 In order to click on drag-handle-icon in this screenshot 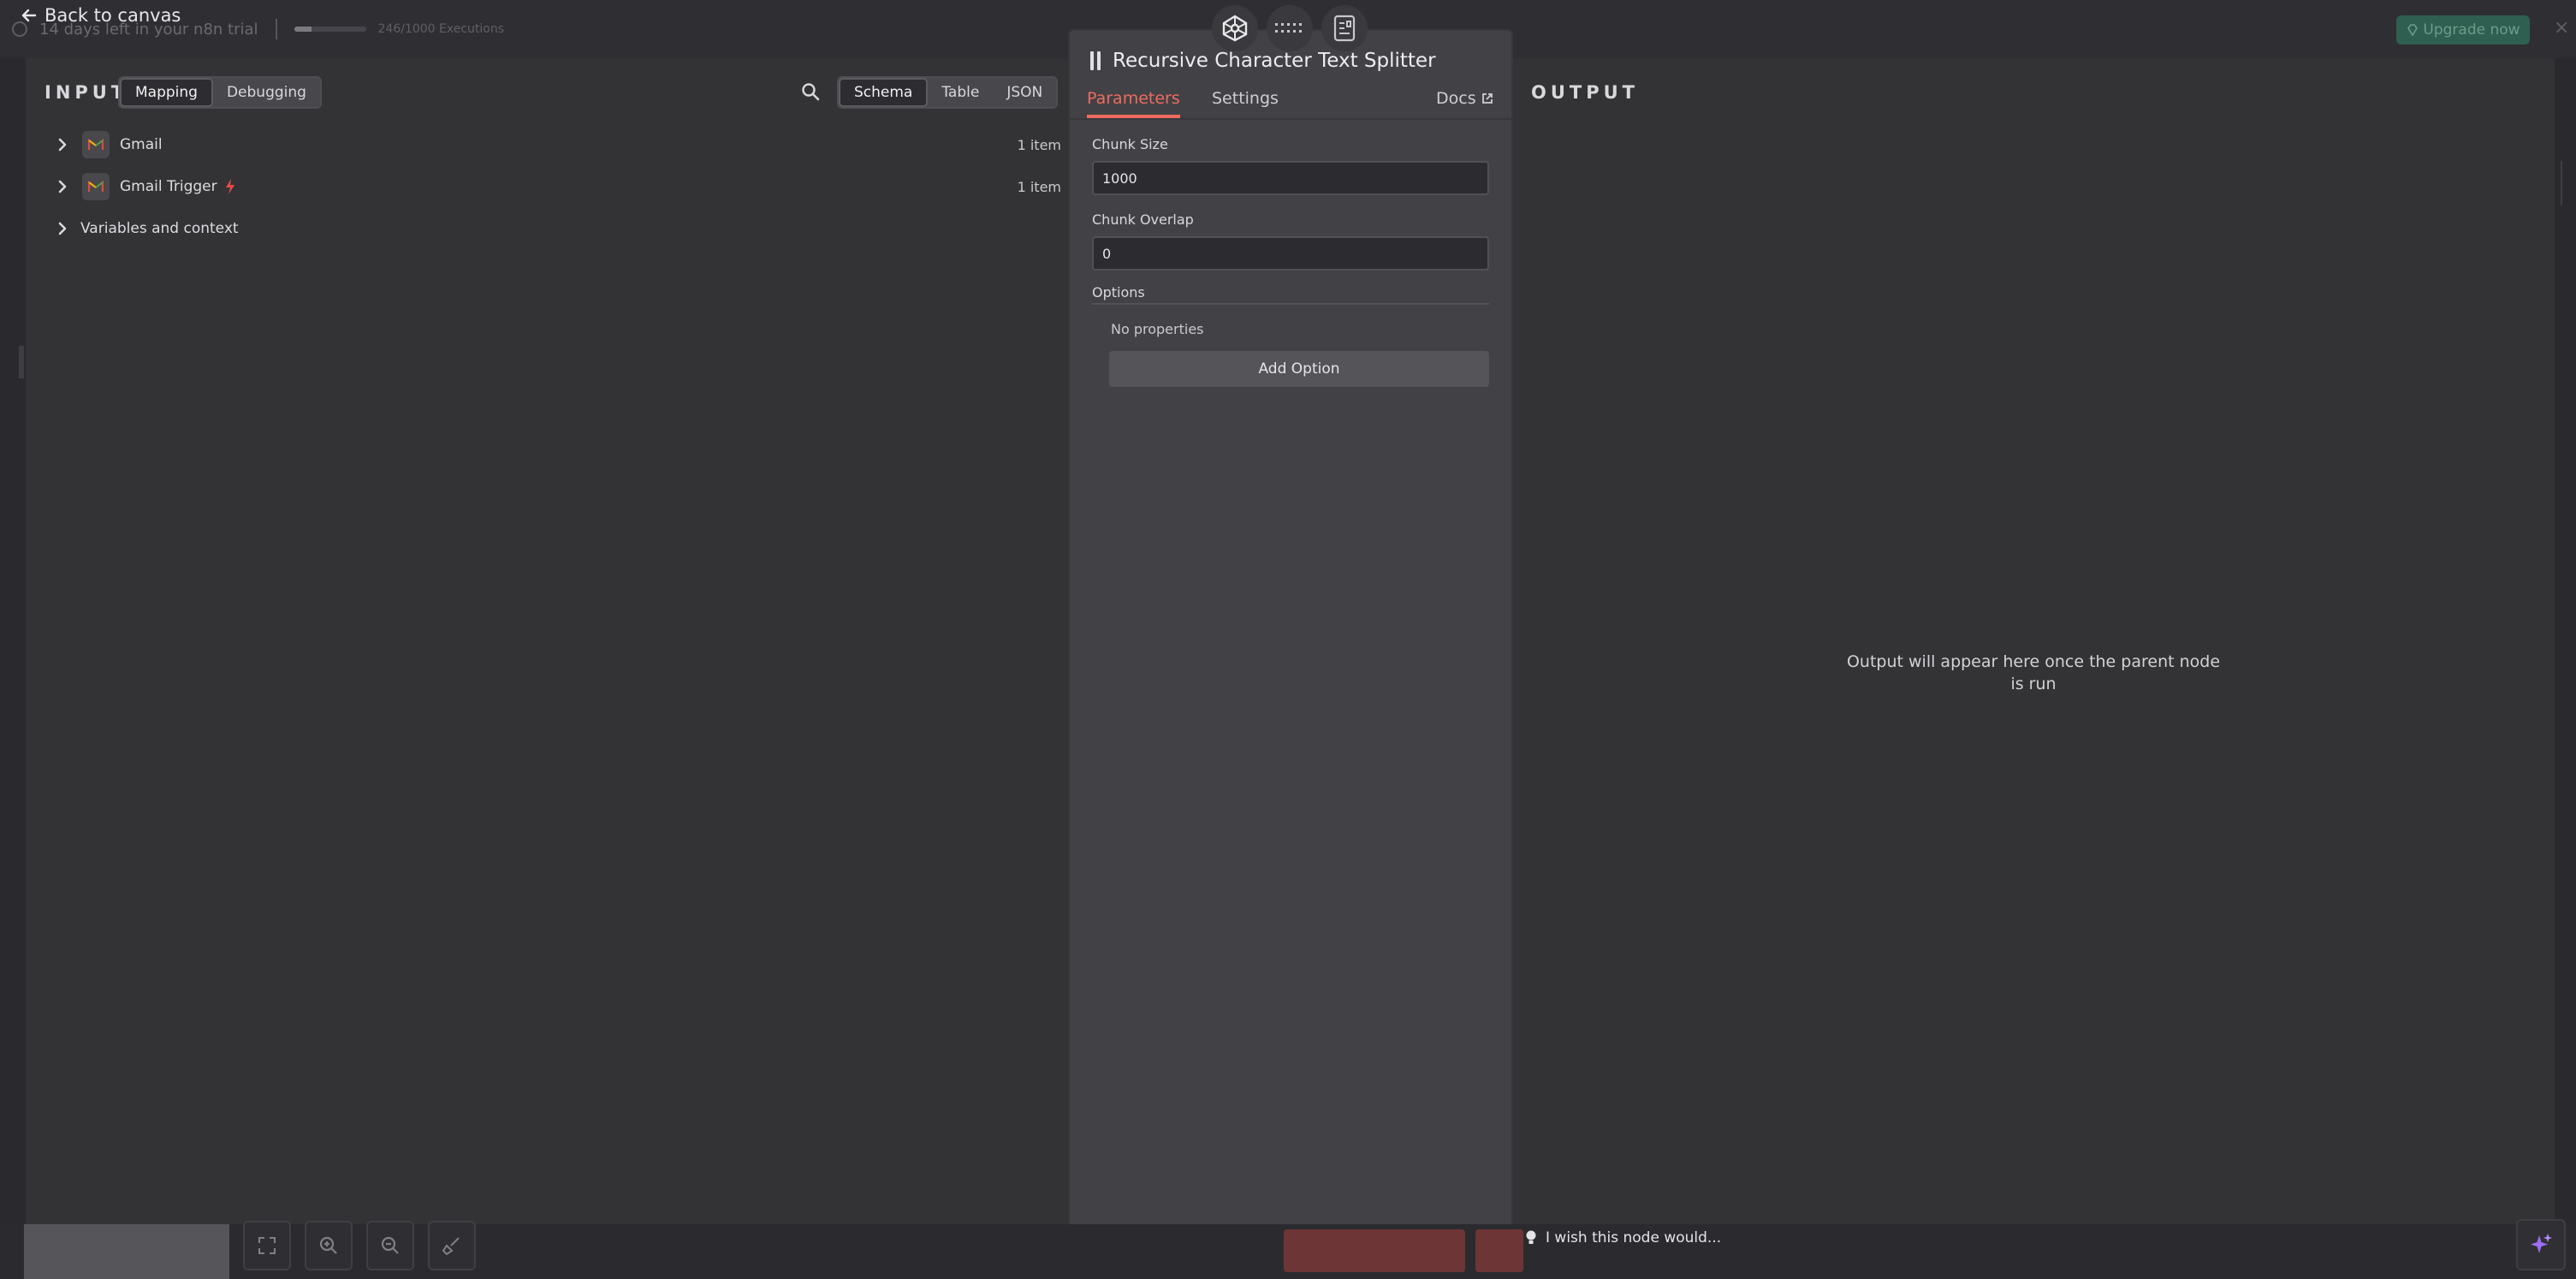, I will do `click(1095, 60)`.